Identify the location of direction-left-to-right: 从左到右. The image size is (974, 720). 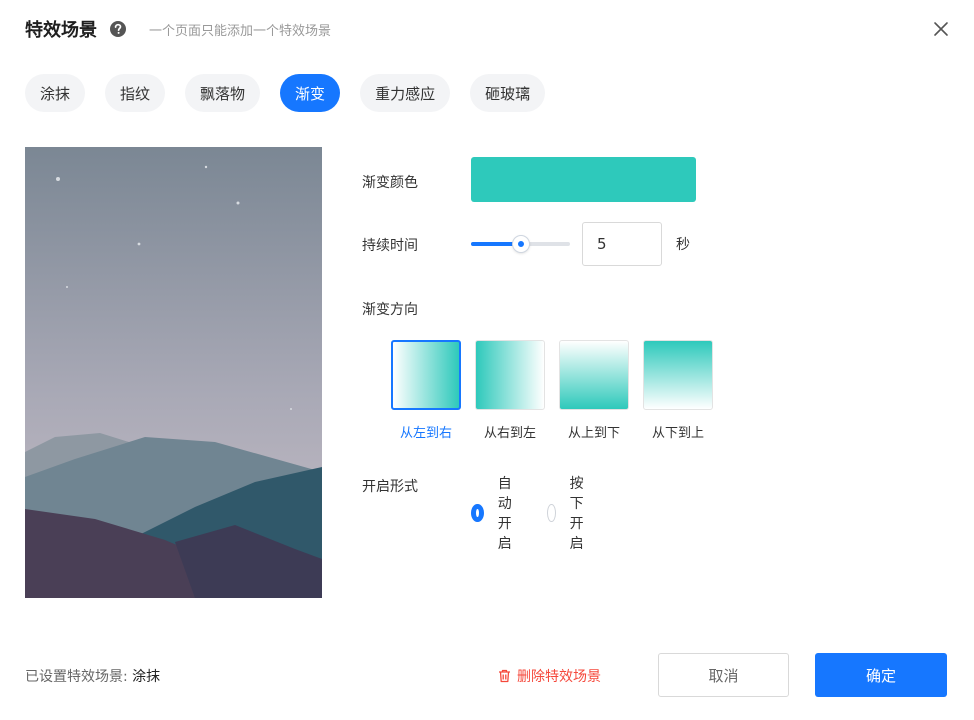
(426, 390).